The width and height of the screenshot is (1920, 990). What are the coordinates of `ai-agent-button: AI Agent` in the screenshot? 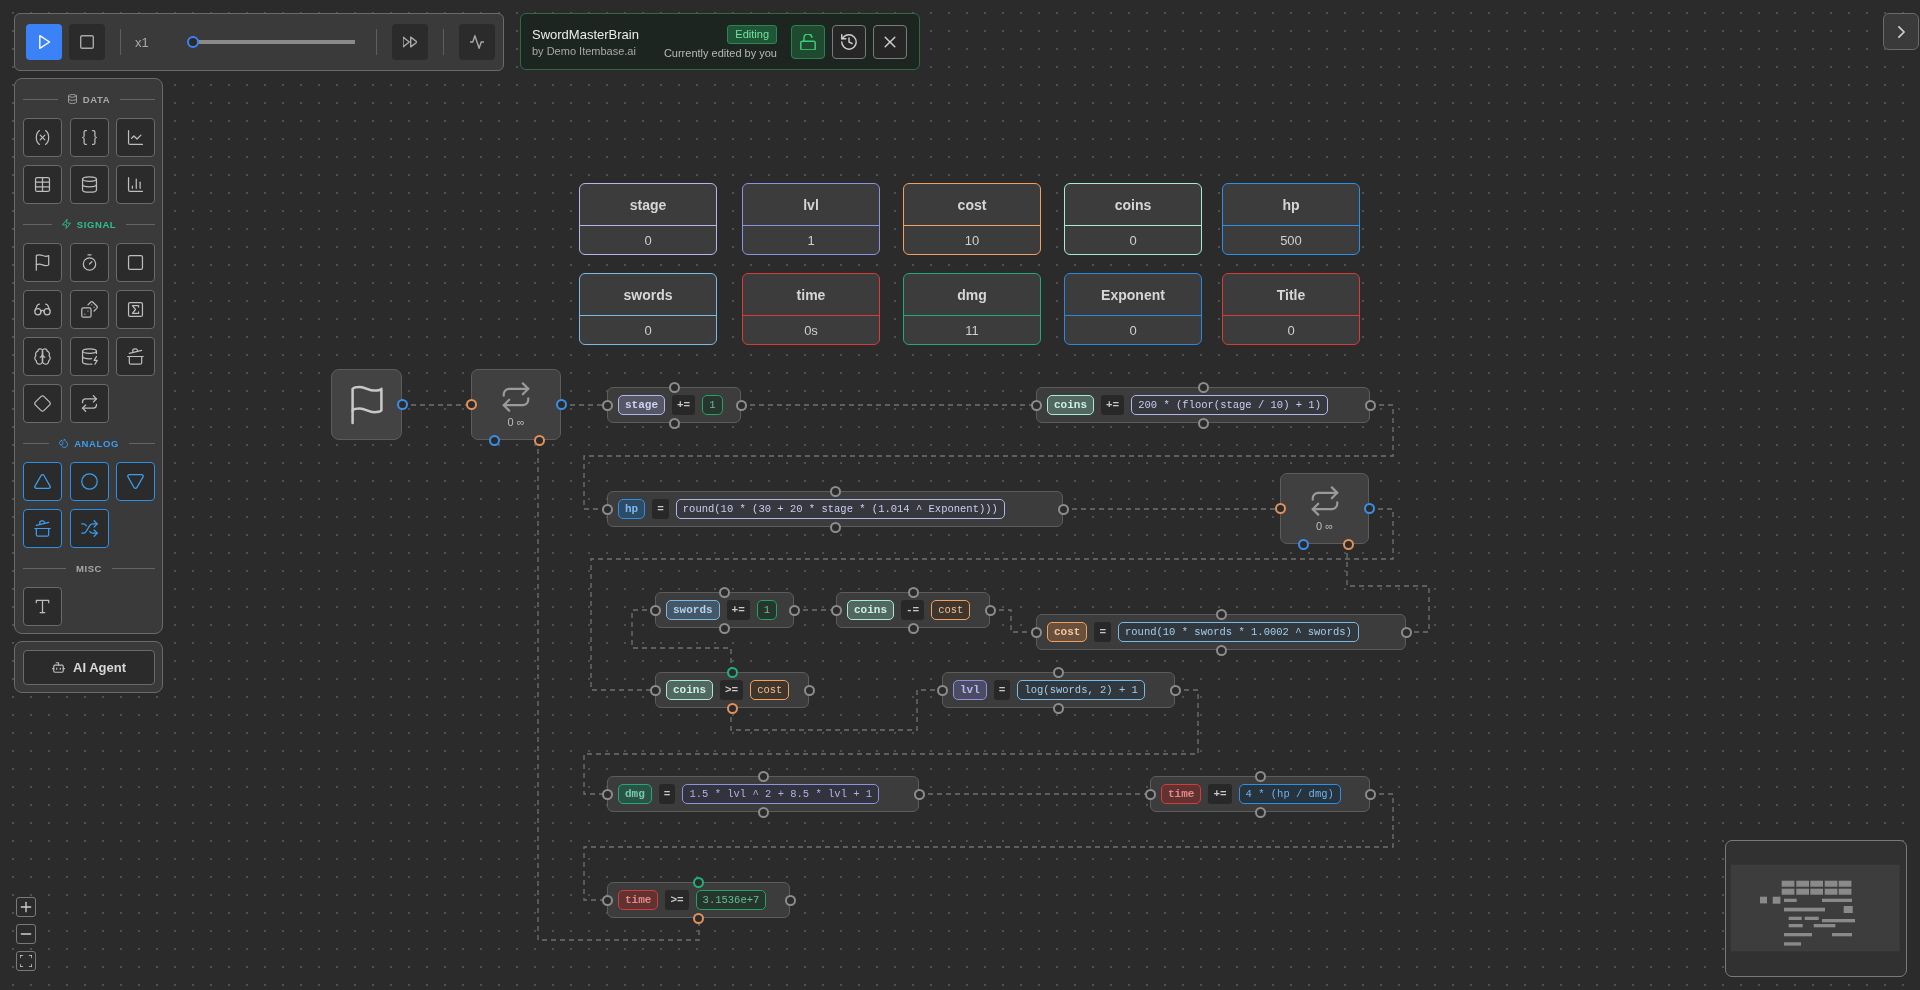 It's located at (89, 667).